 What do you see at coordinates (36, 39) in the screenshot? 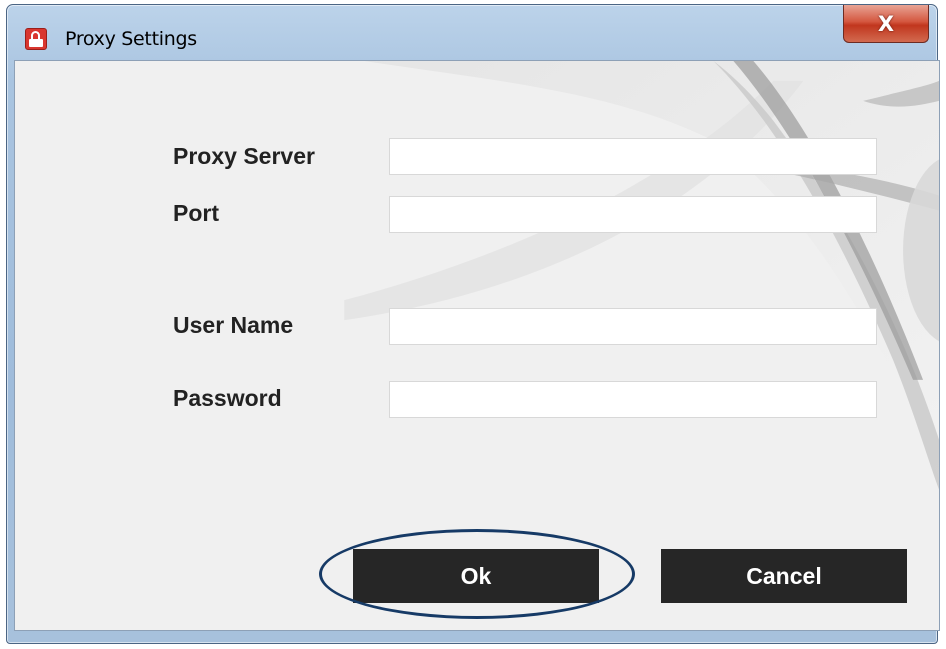
I see `lock-icon` at bounding box center [36, 39].